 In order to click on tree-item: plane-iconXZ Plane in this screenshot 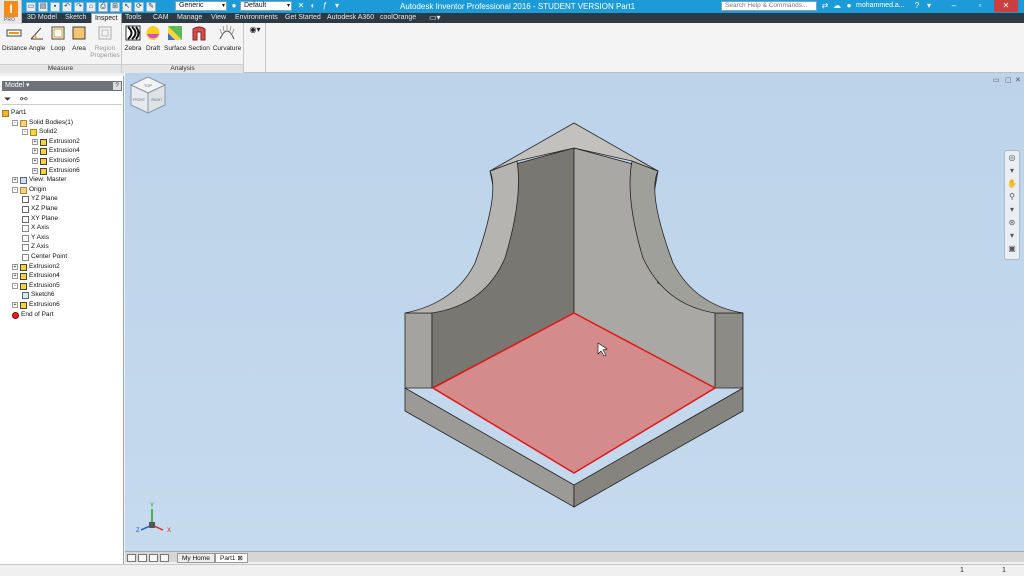, I will do `click(40, 208)`.